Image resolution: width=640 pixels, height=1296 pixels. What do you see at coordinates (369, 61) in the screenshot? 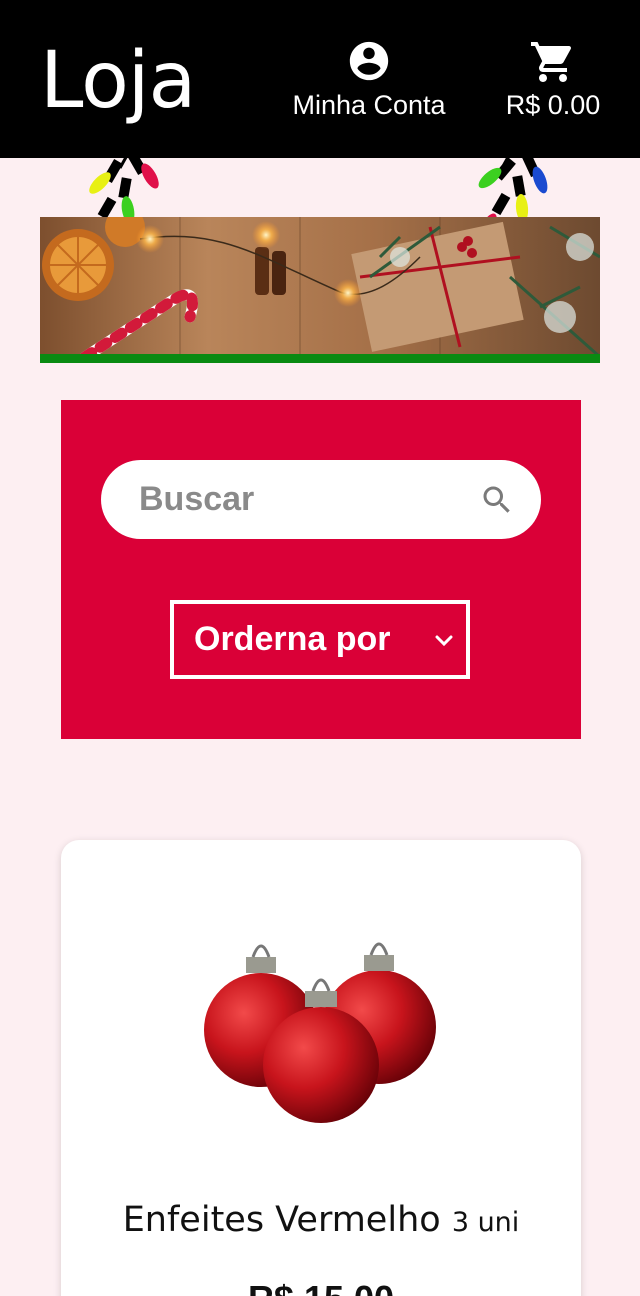
I see `account-circle-icon` at bounding box center [369, 61].